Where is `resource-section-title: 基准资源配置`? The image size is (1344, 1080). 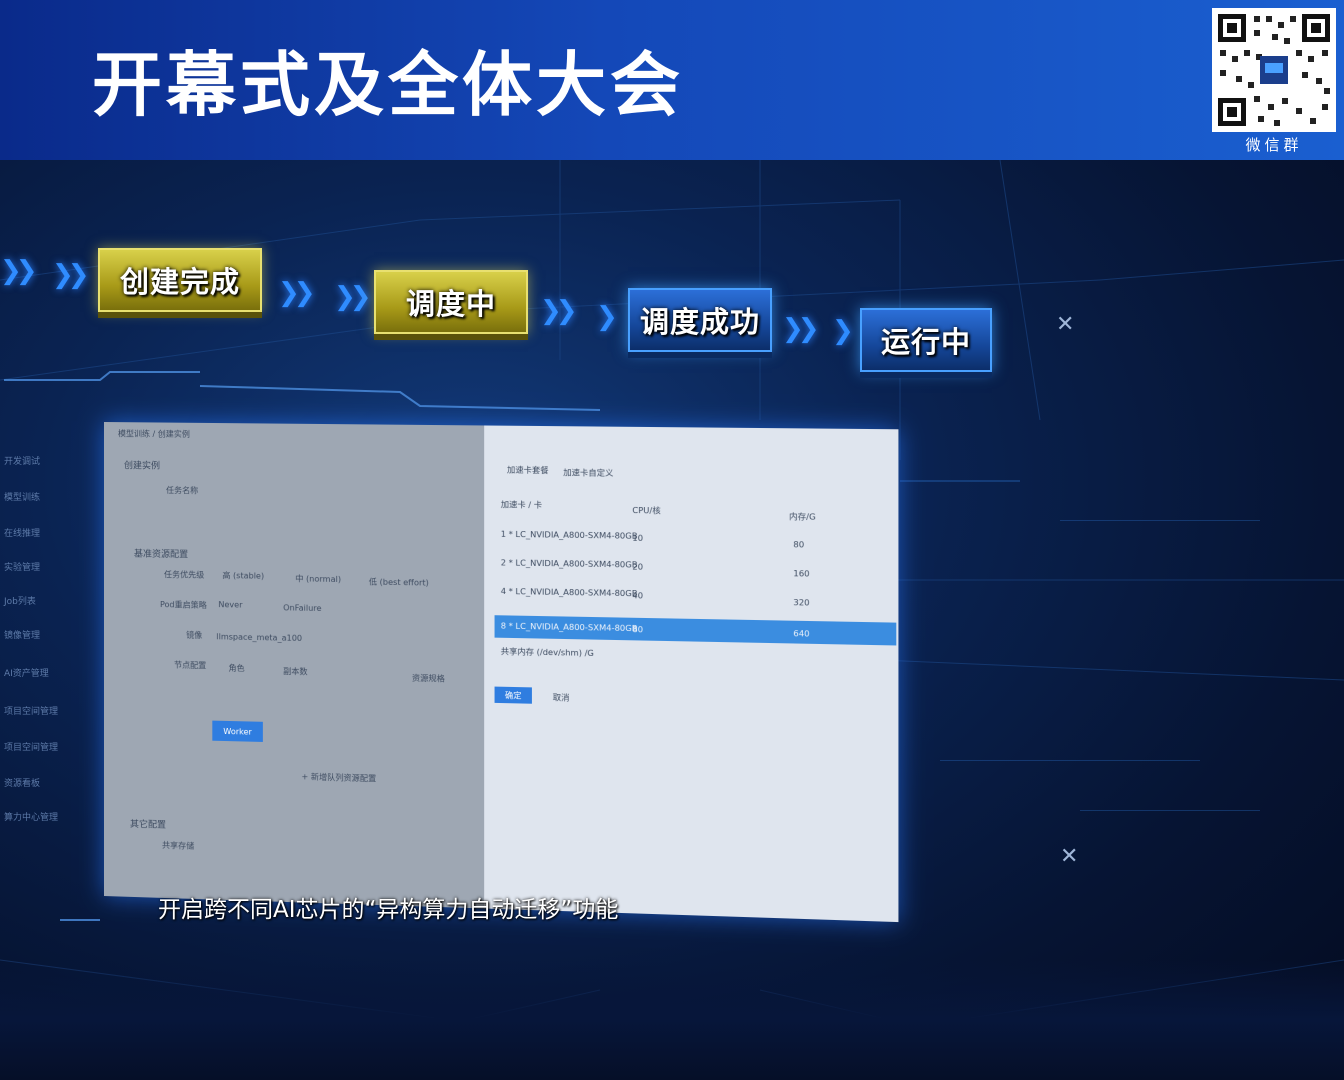
resource-section-title: 基准资源配置 is located at coordinates (161, 555).